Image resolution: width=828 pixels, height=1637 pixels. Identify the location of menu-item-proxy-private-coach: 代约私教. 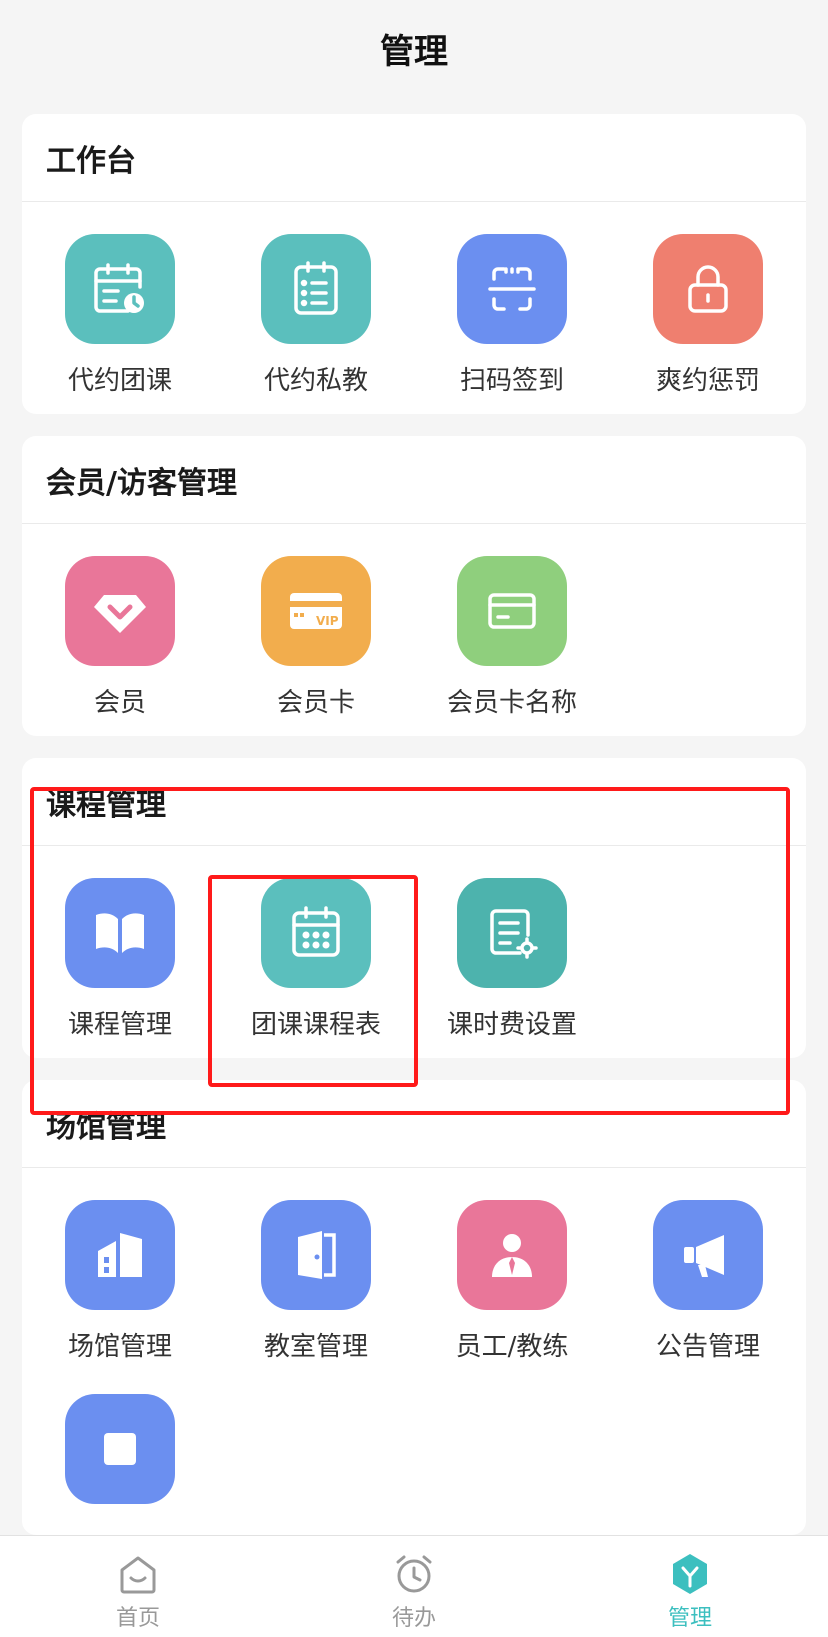
(316, 324).